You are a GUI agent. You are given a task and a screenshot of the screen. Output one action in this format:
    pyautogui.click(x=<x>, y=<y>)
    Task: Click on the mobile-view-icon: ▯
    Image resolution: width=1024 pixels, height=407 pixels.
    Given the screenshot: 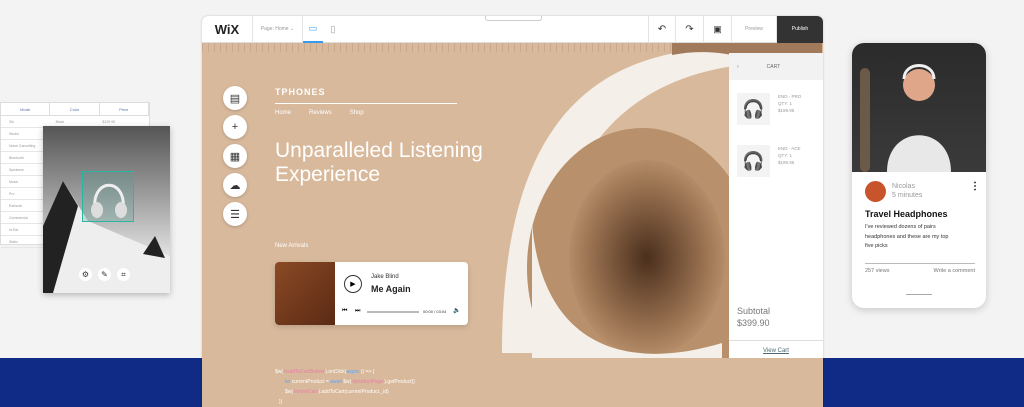 What is the action you would take?
    pyautogui.click(x=333, y=29)
    